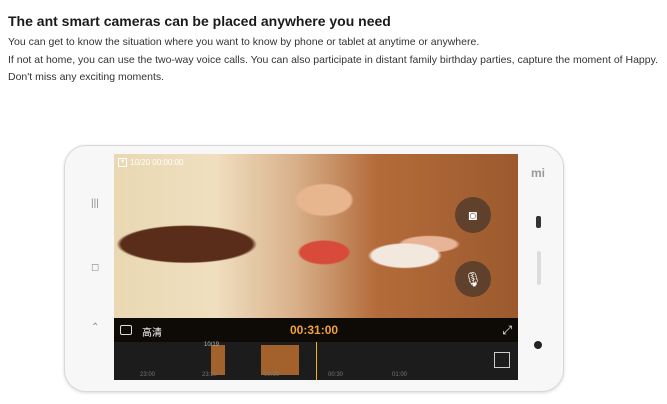 This screenshot has height=404, width=667. What do you see at coordinates (157, 162) in the screenshot?
I see `timestamp: 10/20 00:00:00` at bounding box center [157, 162].